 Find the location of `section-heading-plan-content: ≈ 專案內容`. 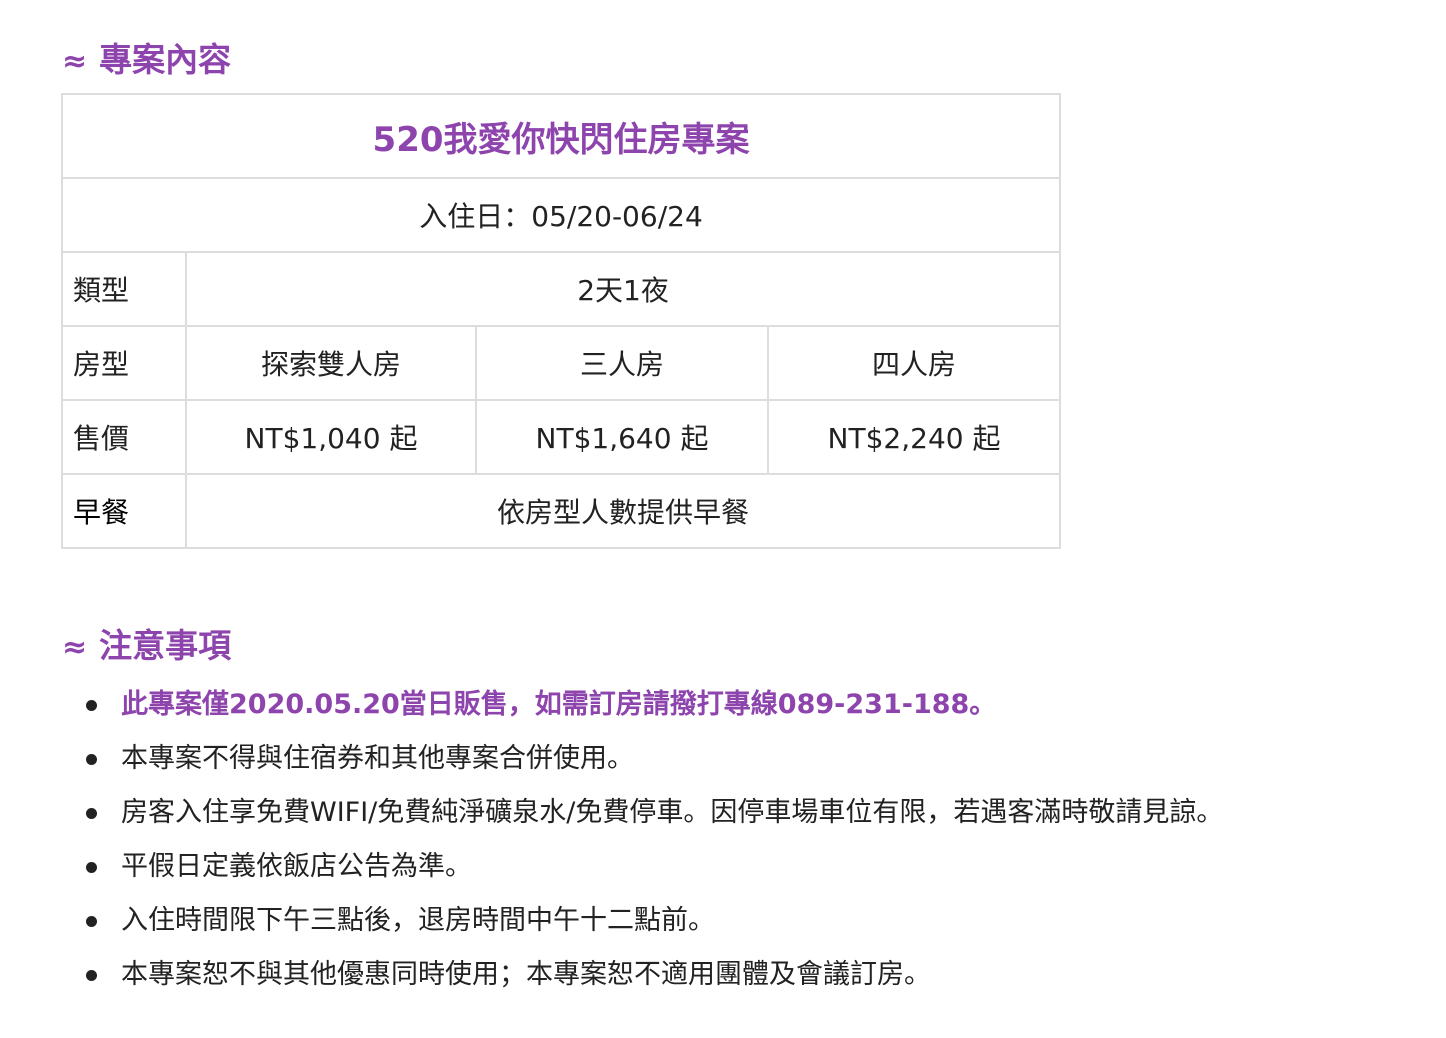

section-heading-plan-content: ≈ 專案內容 is located at coordinates (146, 61).